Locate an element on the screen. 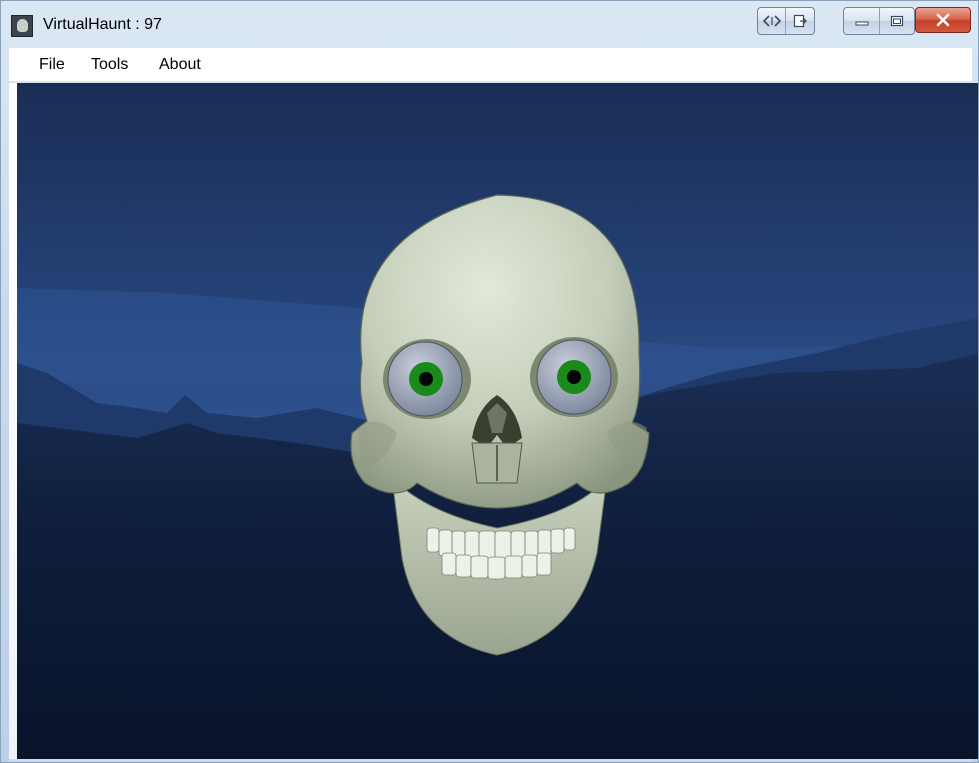 The height and width of the screenshot is (763, 979). menu-file: File is located at coordinates (52, 65).